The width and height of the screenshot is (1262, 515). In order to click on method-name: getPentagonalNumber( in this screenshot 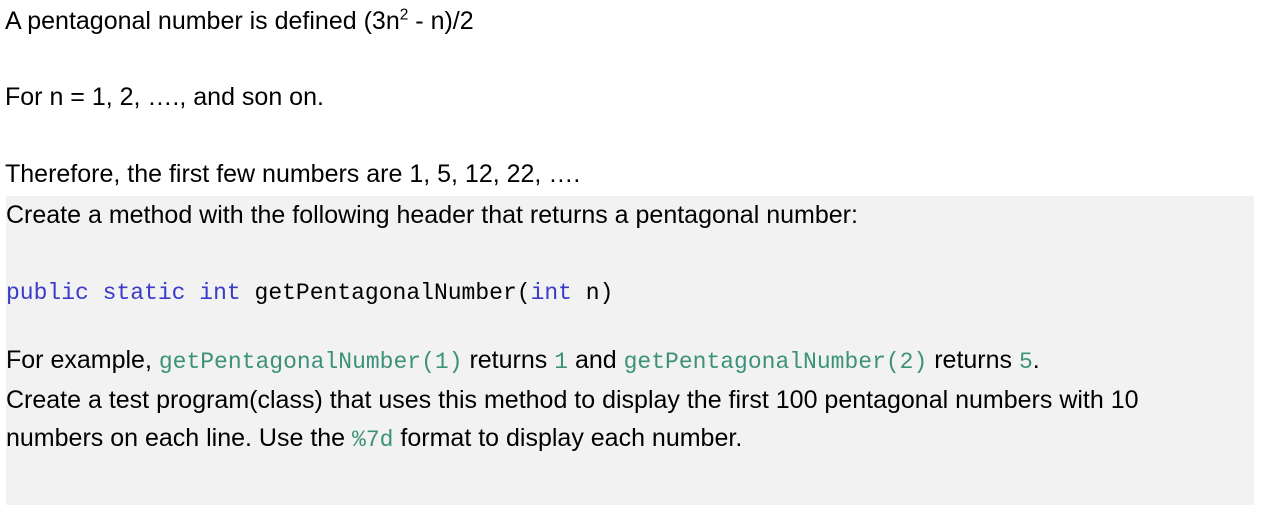, I will do `click(392, 293)`.